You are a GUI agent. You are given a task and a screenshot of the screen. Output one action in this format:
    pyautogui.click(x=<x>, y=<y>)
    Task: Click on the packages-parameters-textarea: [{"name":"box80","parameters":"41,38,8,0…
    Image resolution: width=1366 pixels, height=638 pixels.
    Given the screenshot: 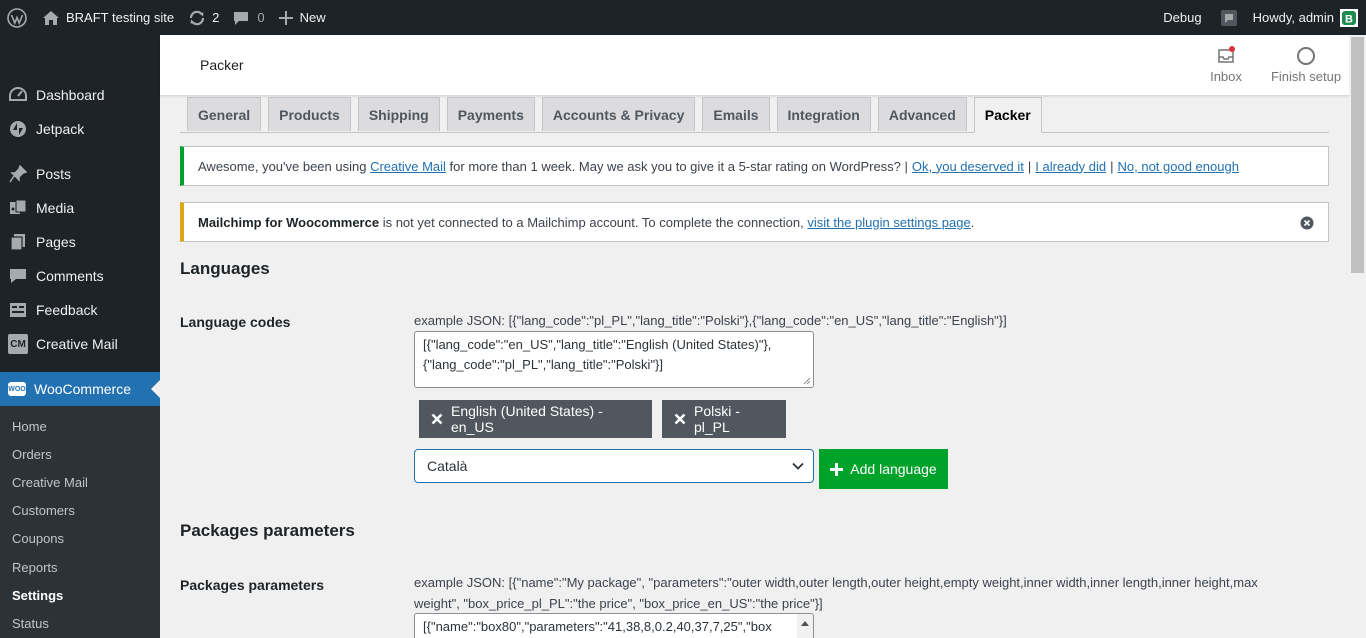 What is the action you would take?
    pyautogui.click(x=614, y=625)
    